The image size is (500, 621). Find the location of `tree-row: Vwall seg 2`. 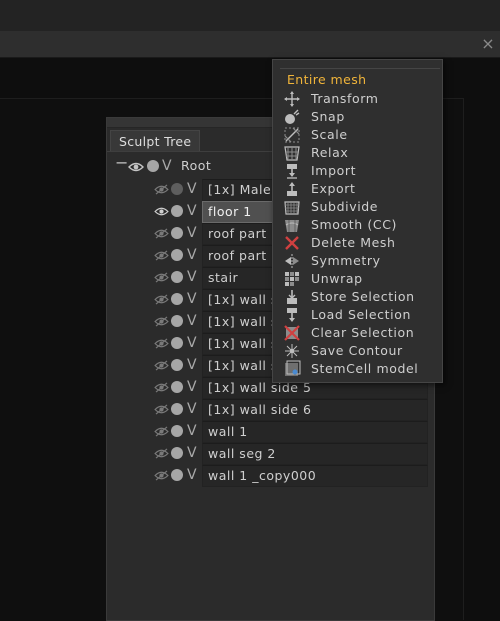

tree-row: Vwall seg 2 is located at coordinates (290, 454).